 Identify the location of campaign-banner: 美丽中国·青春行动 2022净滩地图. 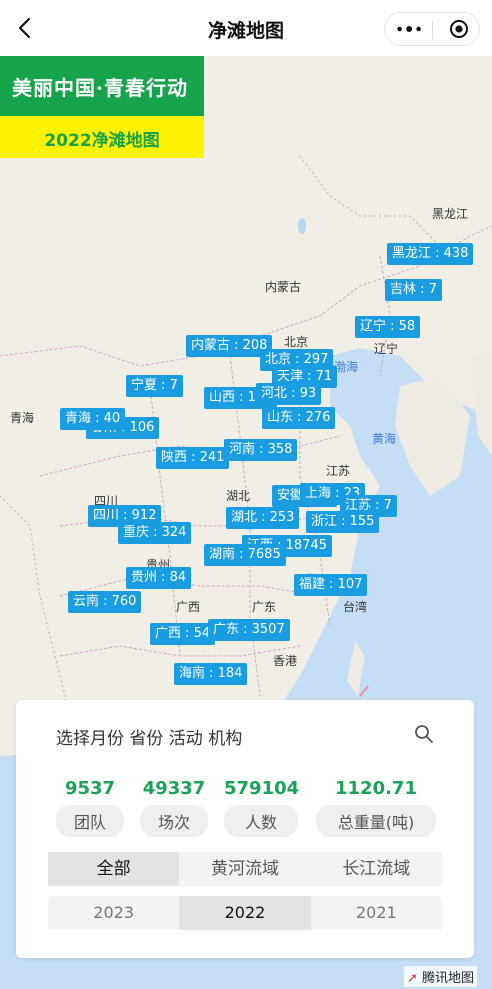
(102, 107).